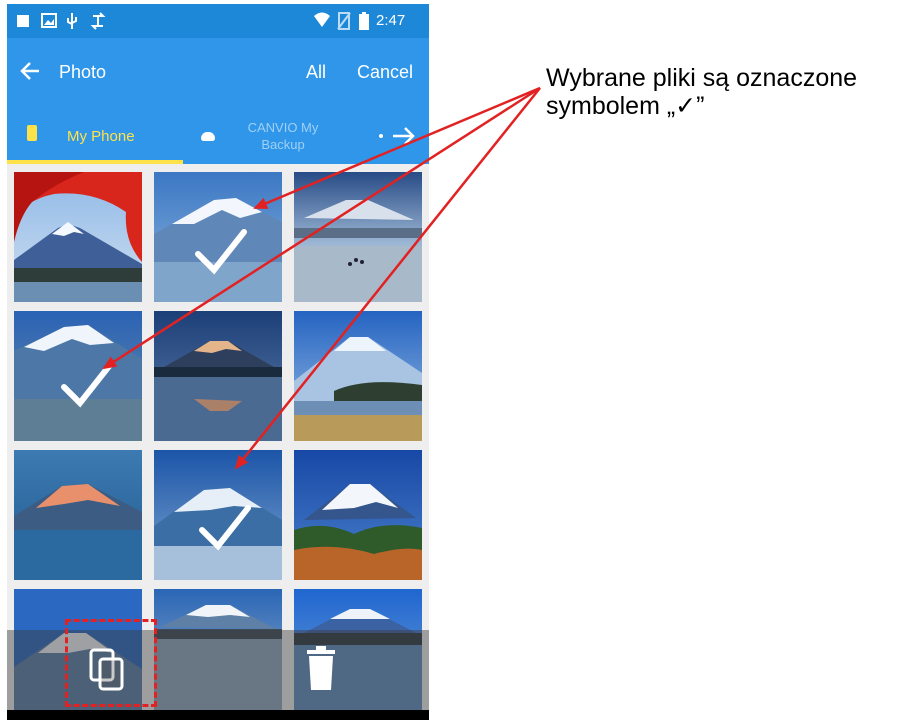  Describe the element at coordinates (702, 92) in the screenshot. I see `annotation-callout: Wybrane pliki są oznaczone symbolem „✓”` at that location.